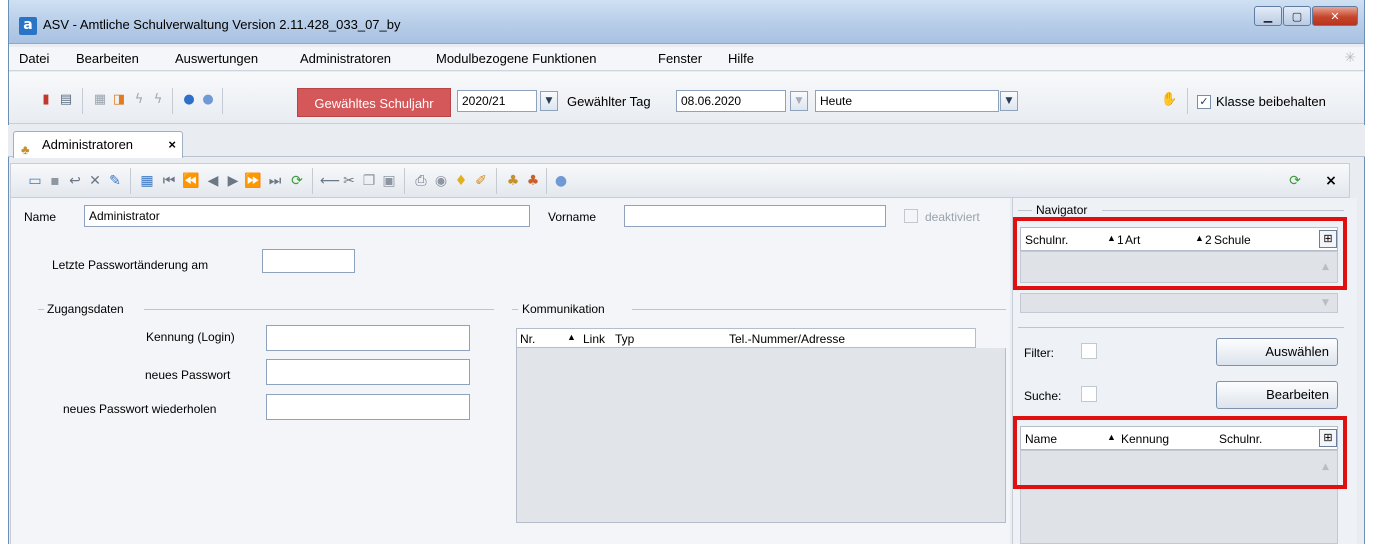 This screenshot has height=544, width=1373. I want to click on user-group-icon: ♣, so click(513, 181).